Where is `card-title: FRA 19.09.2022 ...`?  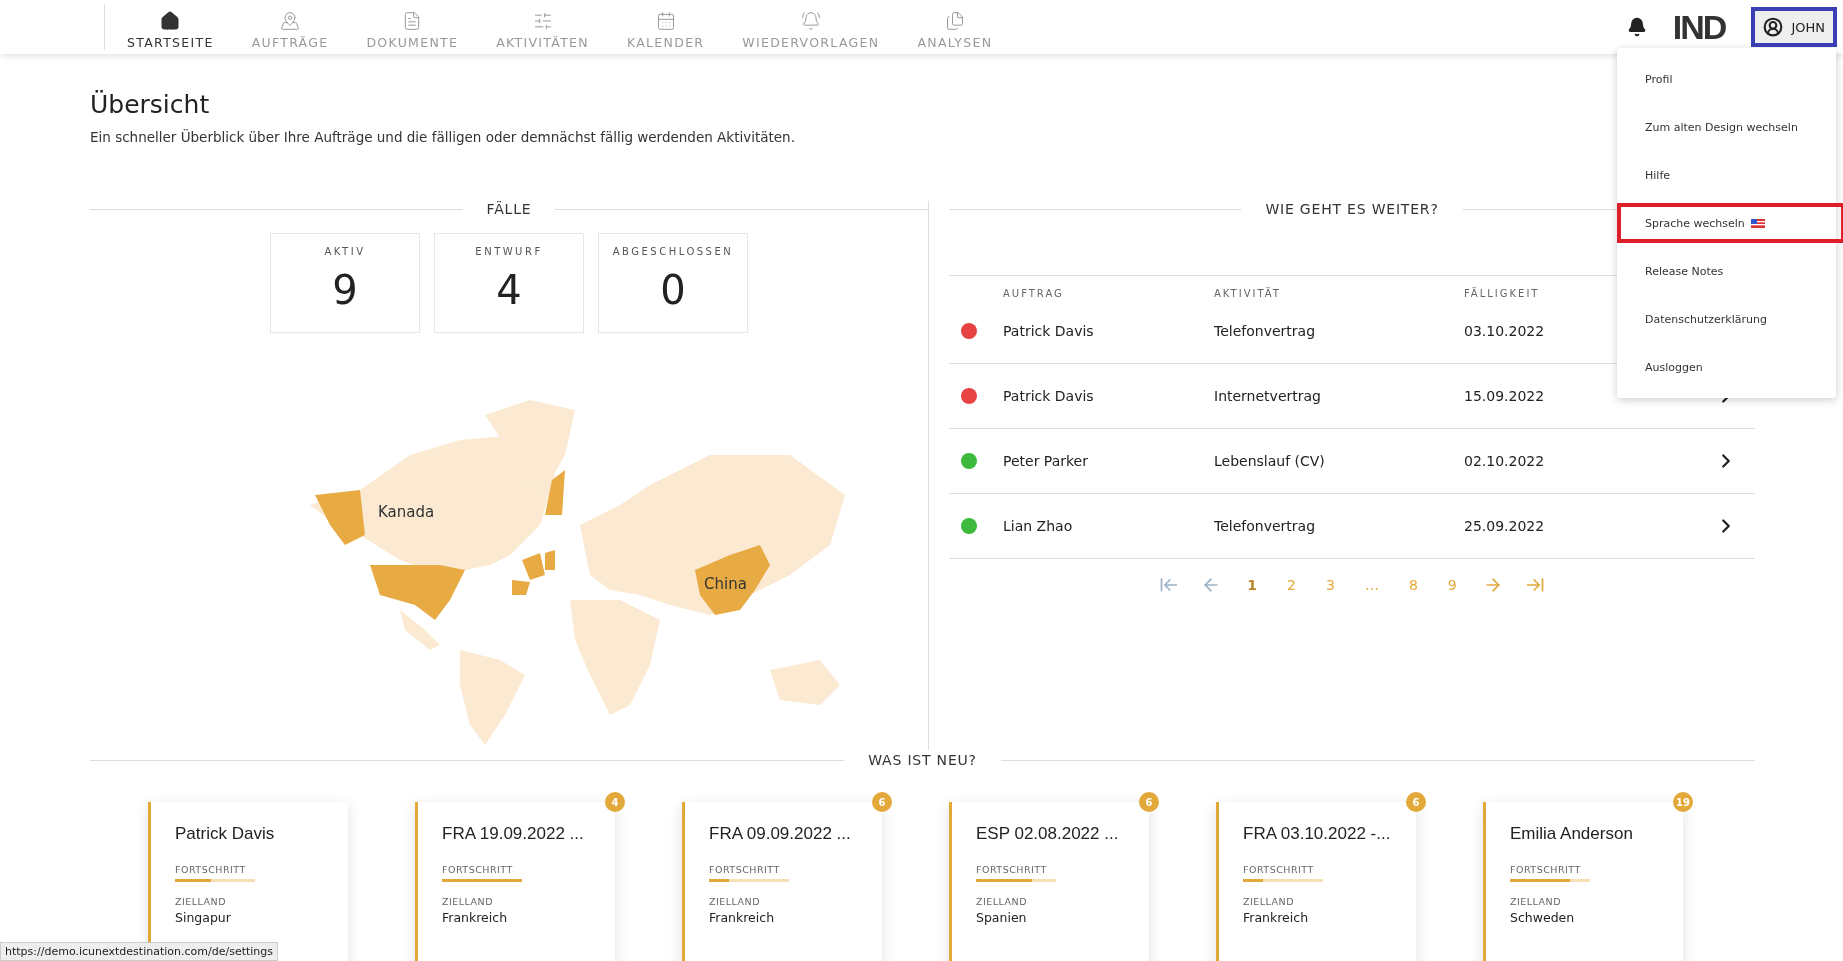
card-title: FRA 19.09.2022 ... is located at coordinates (513, 834).